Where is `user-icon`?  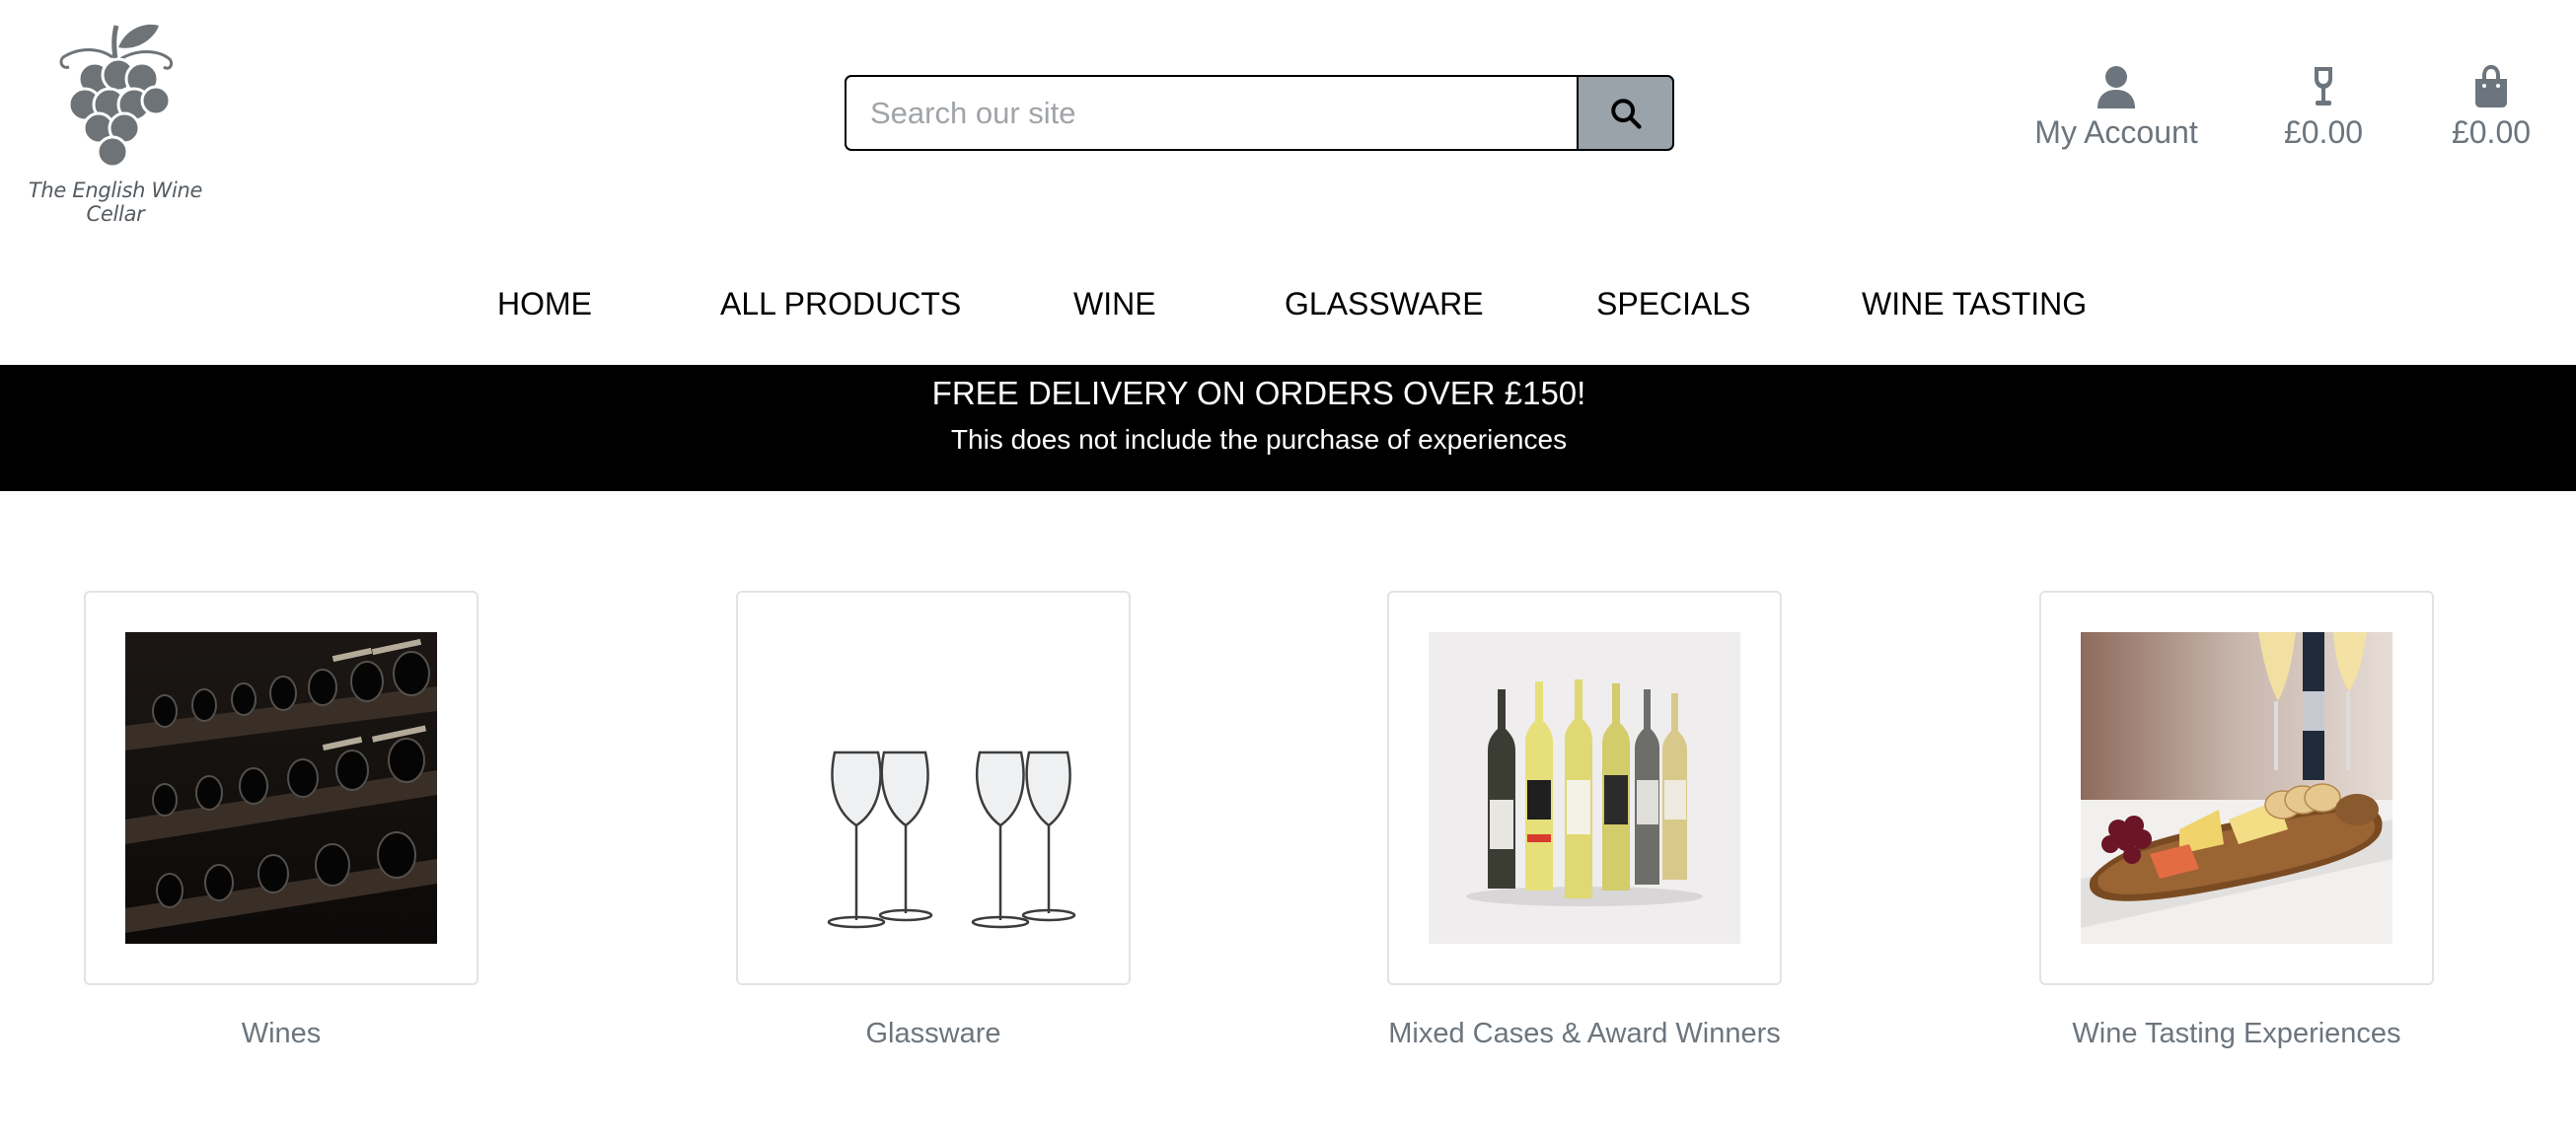
user-icon is located at coordinates (2116, 87).